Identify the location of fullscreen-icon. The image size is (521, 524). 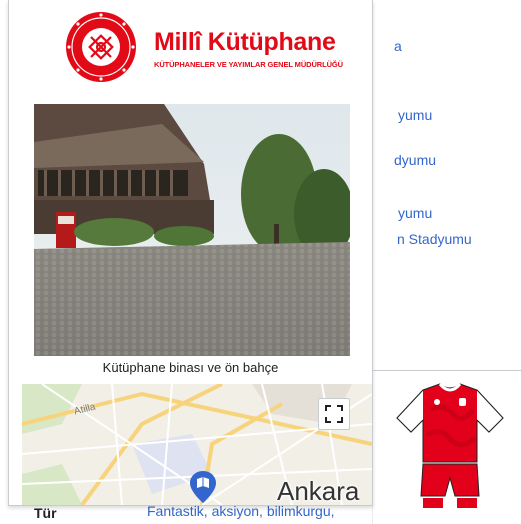
(334, 414).